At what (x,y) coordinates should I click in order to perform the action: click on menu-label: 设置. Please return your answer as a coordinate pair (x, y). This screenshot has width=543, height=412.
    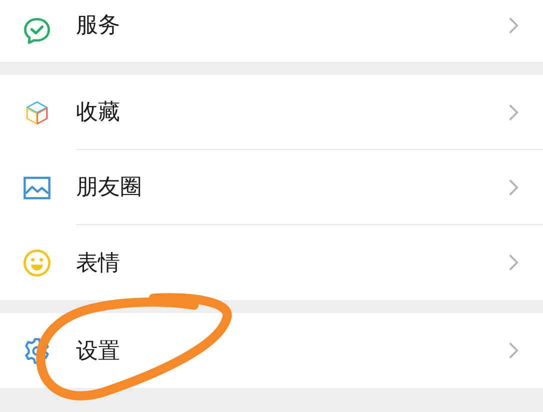
    Looking at the image, I should click on (98, 352).